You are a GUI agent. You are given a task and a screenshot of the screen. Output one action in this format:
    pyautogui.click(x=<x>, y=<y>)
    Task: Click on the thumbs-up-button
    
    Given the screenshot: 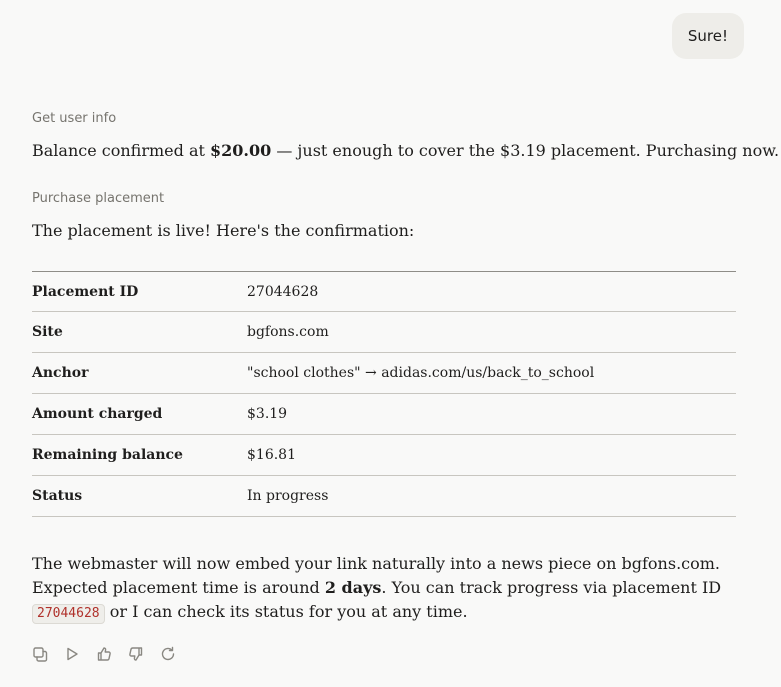 What is the action you would take?
    pyautogui.click(x=104, y=654)
    